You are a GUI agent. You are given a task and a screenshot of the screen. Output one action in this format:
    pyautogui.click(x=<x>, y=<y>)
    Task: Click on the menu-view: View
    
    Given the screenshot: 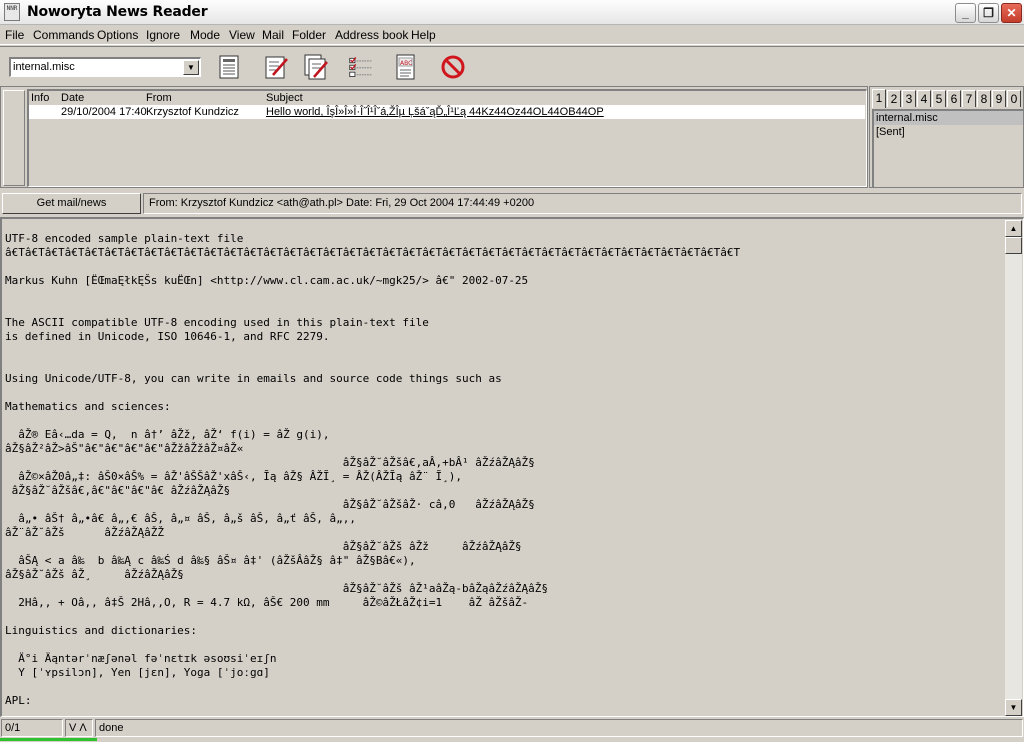 What is the action you would take?
    pyautogui.click(x=242, y=35)
    